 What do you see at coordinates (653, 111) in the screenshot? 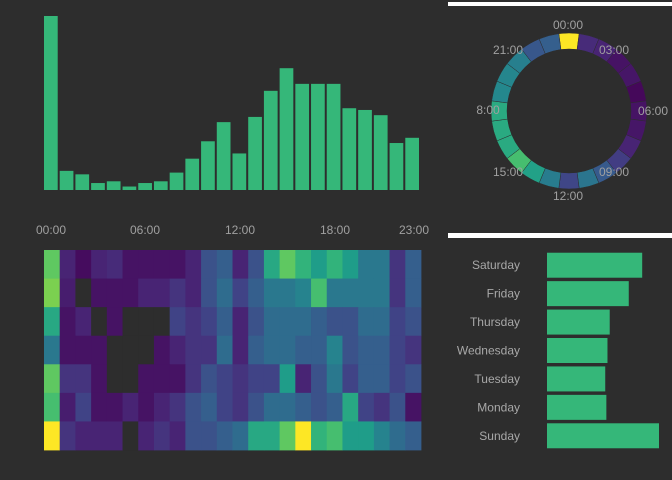
I see `clock-tick-label: 06:00` at bounding box center [653, 111].